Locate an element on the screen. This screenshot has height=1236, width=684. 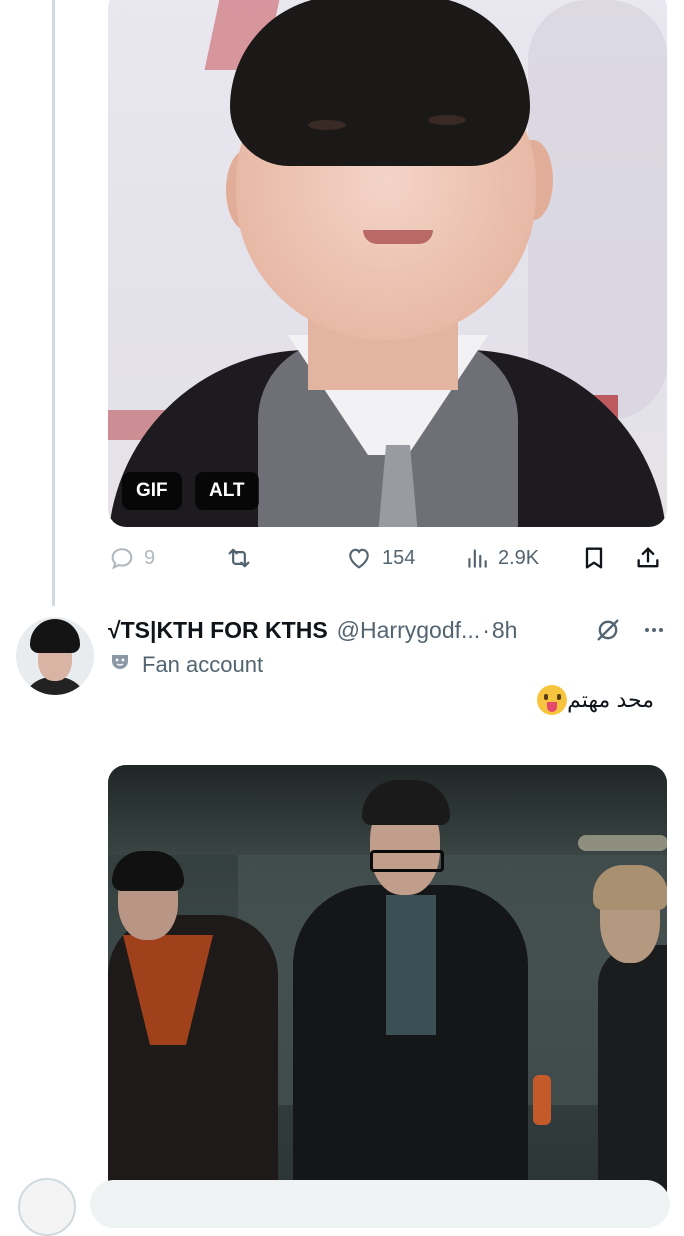
composer-avatar is located at coordinates (47, 1207).